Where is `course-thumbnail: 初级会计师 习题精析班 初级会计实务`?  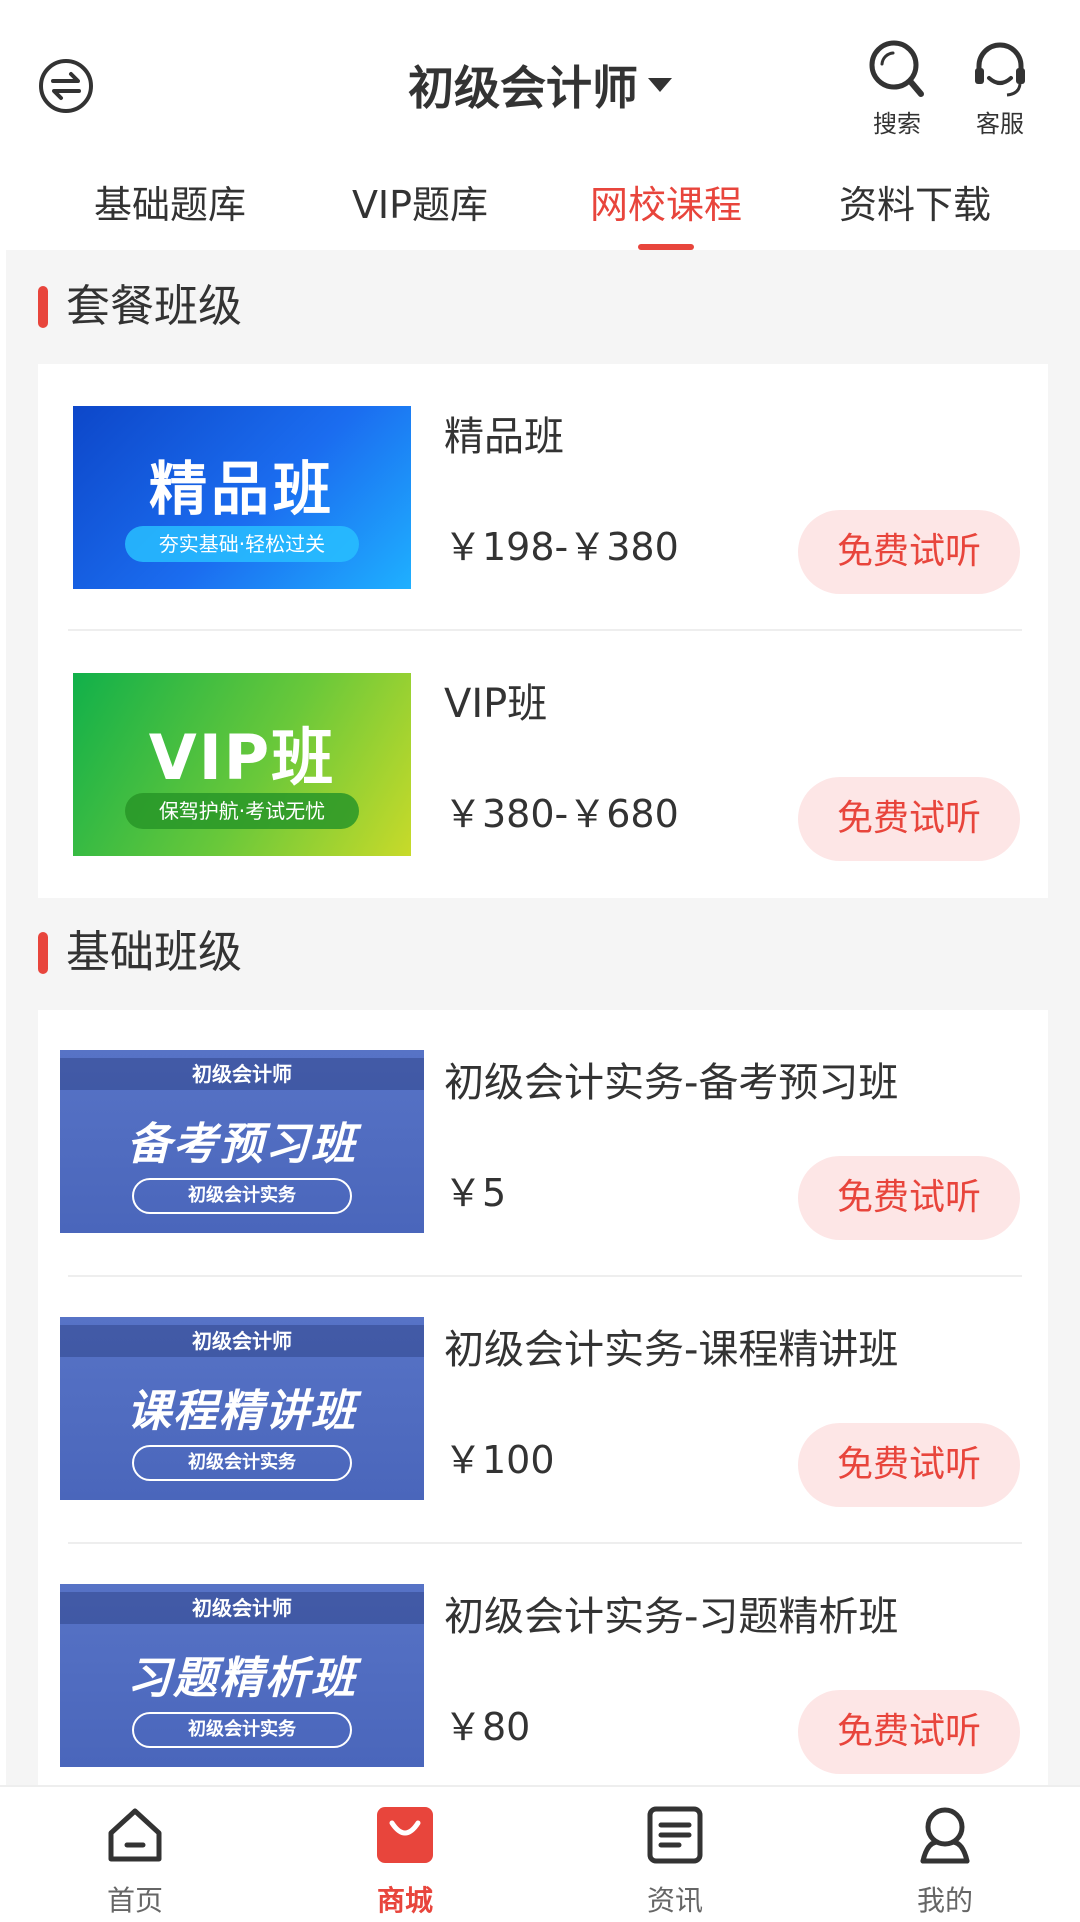
course-thumbnail: 初级会计师 习题精析班 初级会计实务 is located at coordinates (242, 1675).